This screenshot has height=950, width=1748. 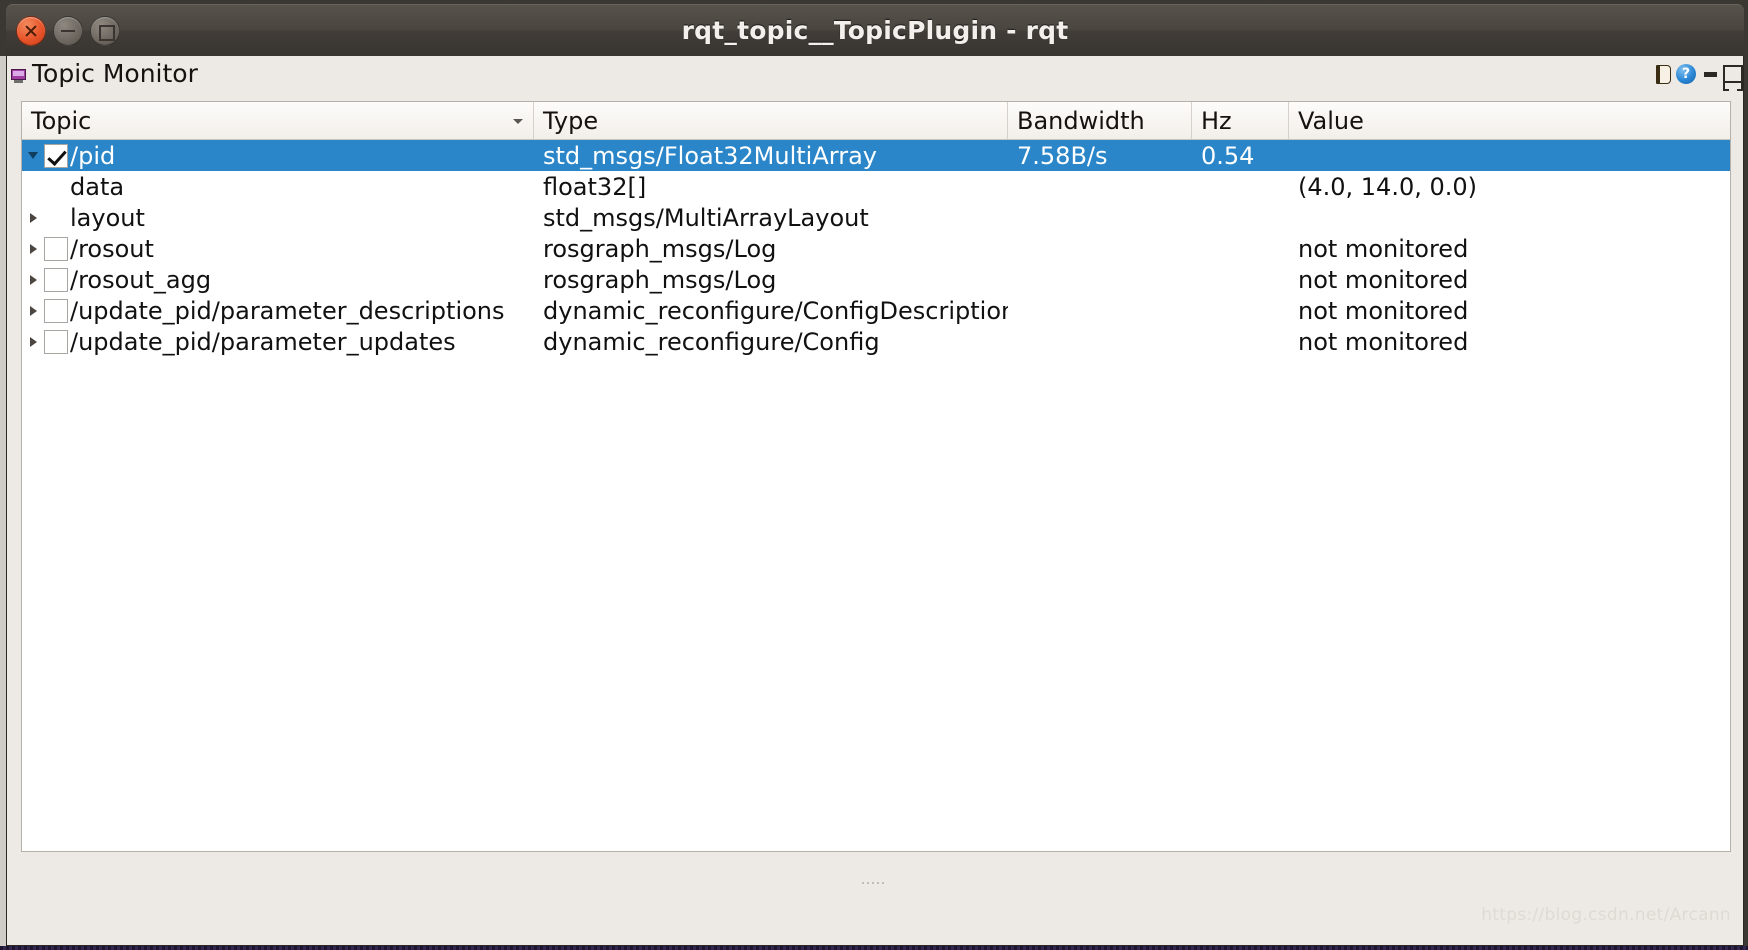 What do you see at coordinates (874, 948) in the screenshot?
I see `screen-bottom-edge` at bounding box center [874, 948].